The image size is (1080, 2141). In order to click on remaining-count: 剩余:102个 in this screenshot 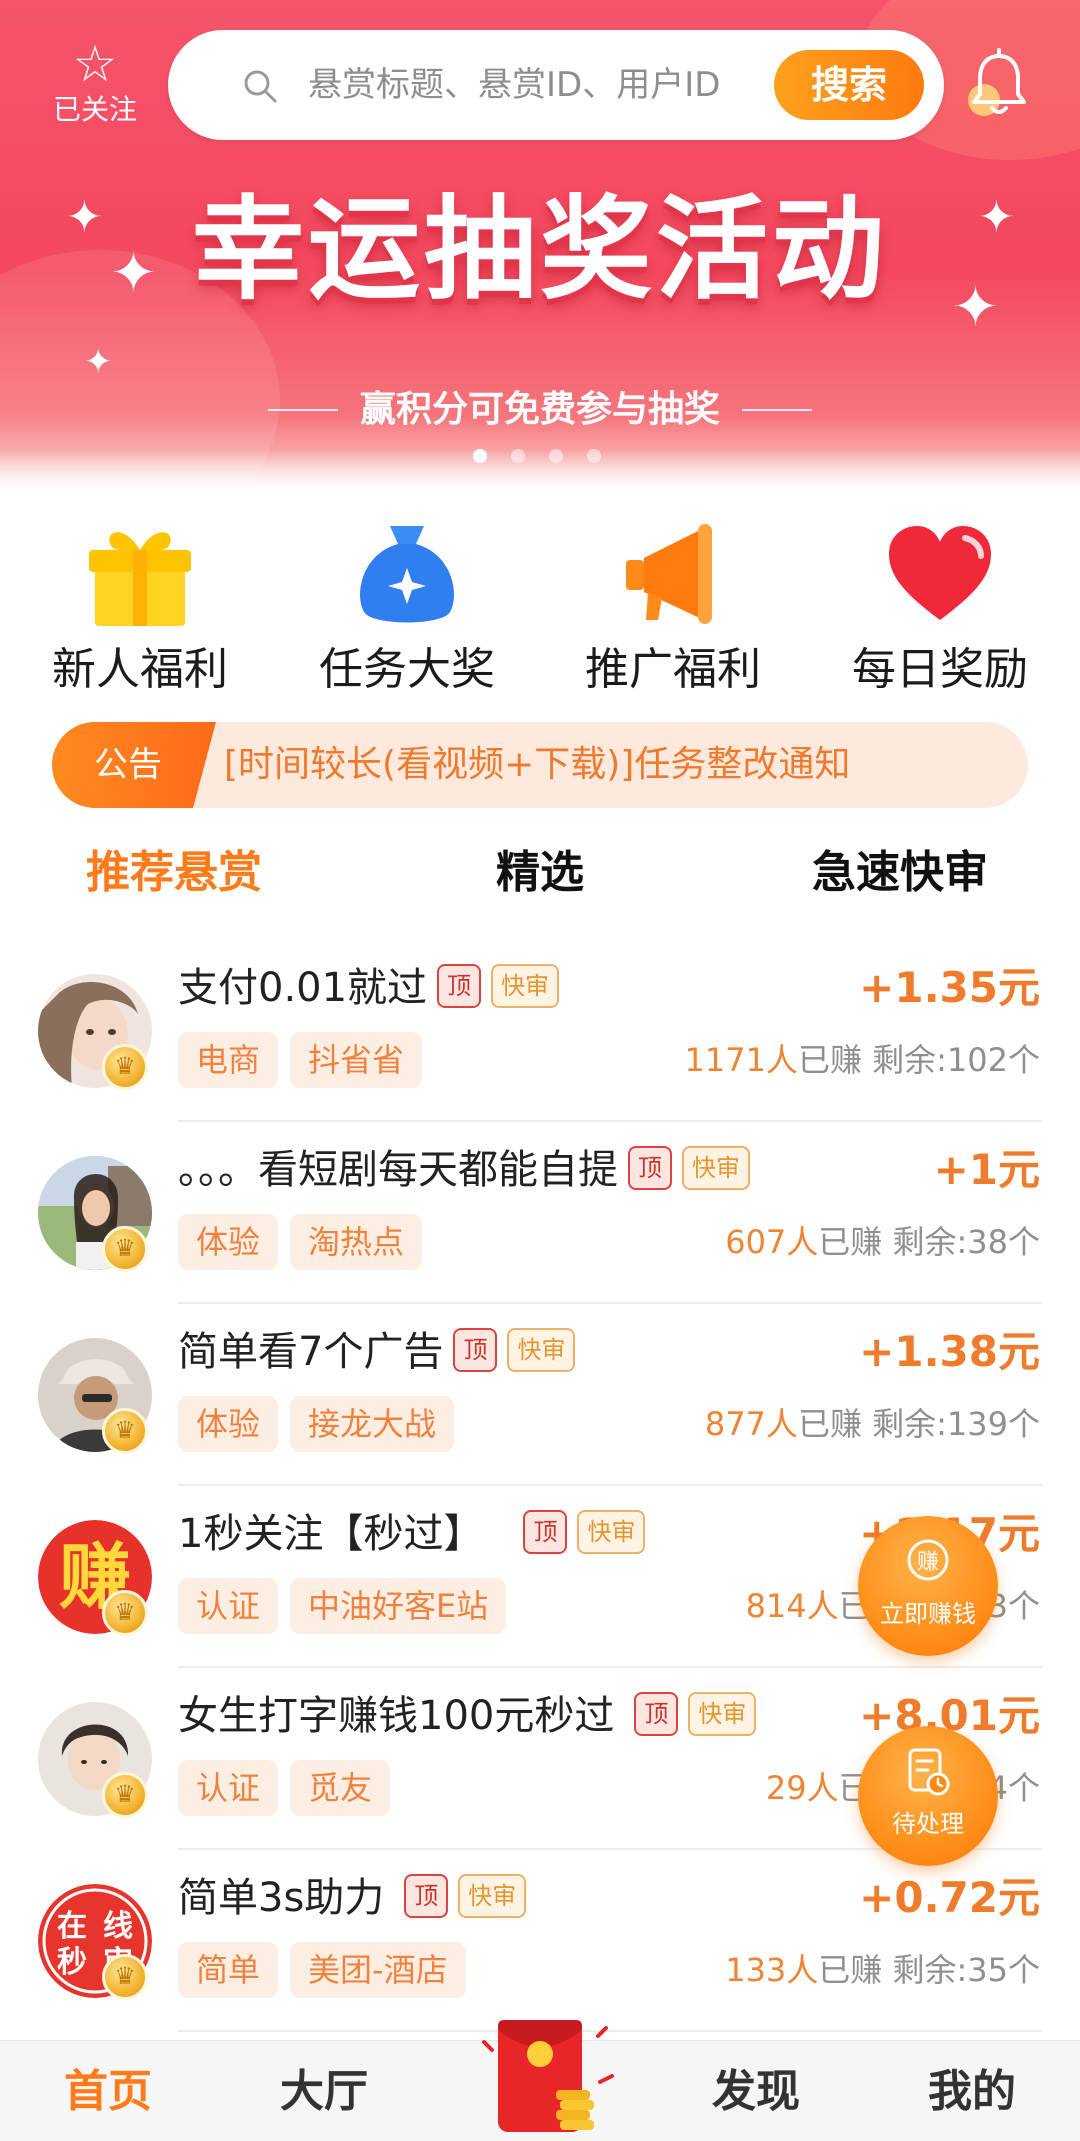, I will do `click(956, 1060)`.